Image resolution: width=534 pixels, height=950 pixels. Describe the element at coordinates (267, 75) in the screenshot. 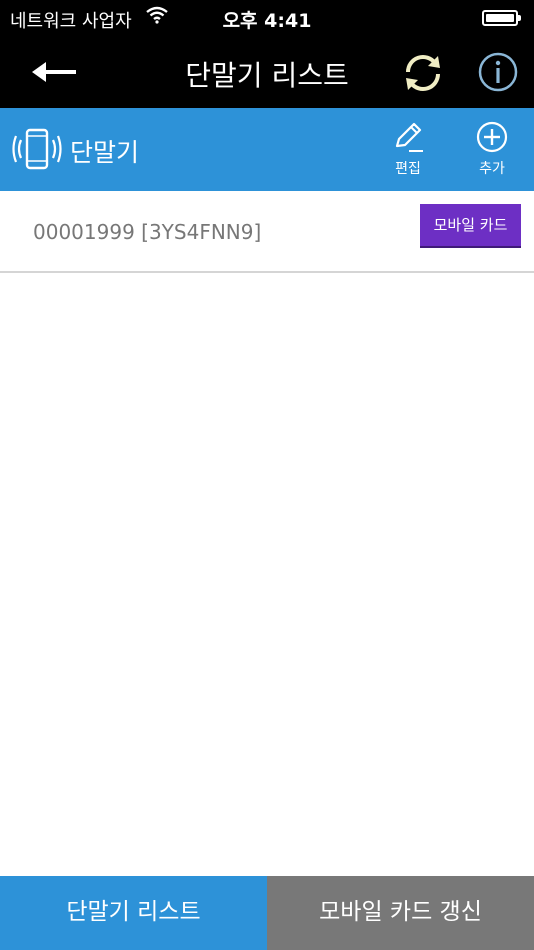

I see `page-title: 단말기 리스트` at that location.